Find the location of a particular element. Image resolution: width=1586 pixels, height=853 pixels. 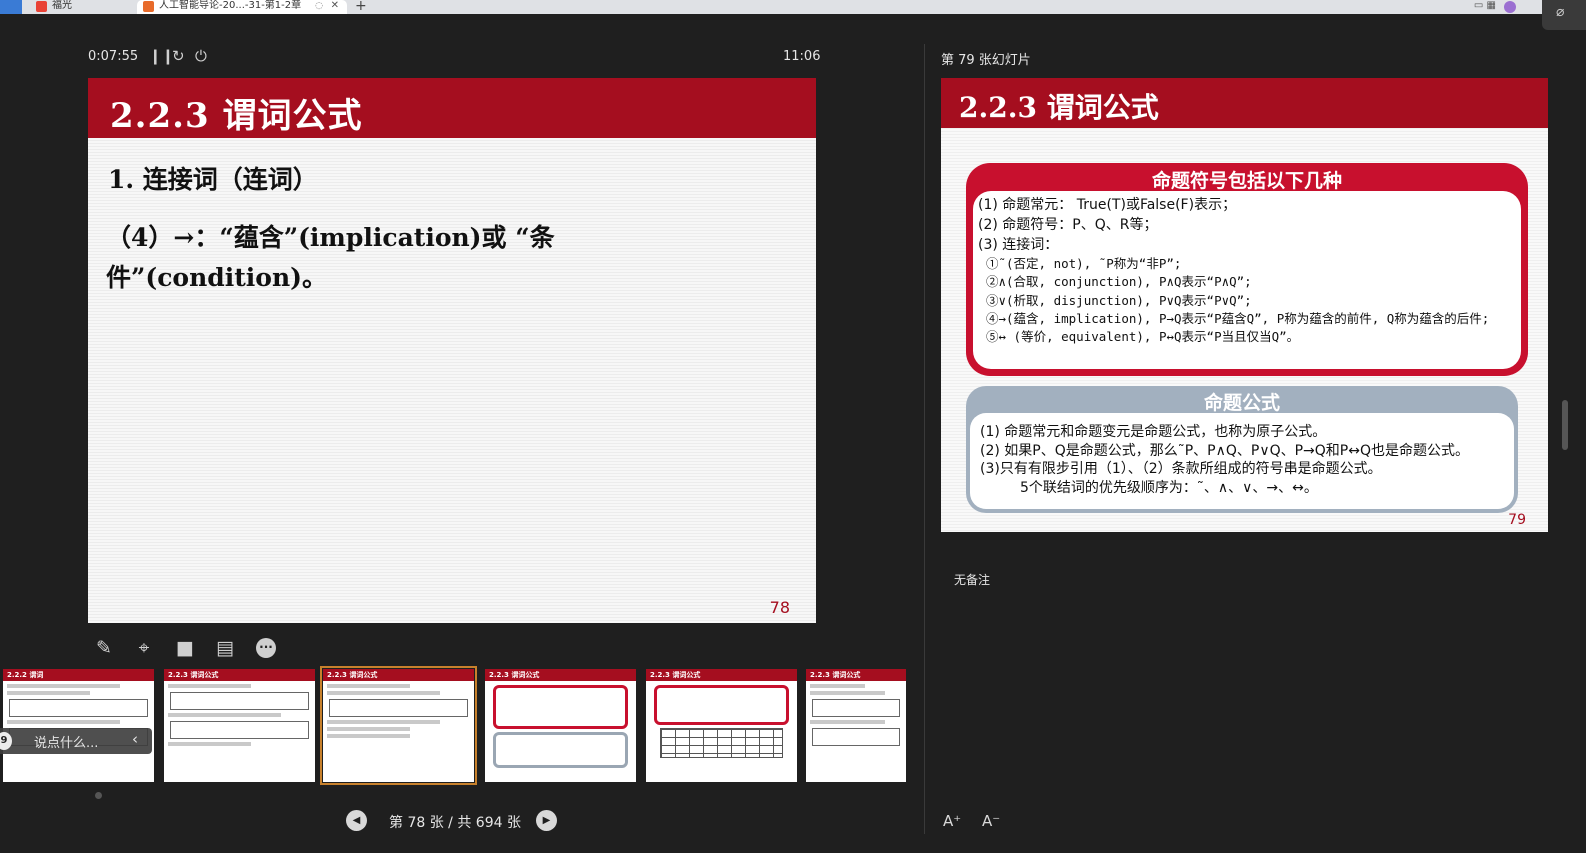

connective-item: ①˜(否定, not), ˜P称为“非P”; is located at coordinates (1084, 263).